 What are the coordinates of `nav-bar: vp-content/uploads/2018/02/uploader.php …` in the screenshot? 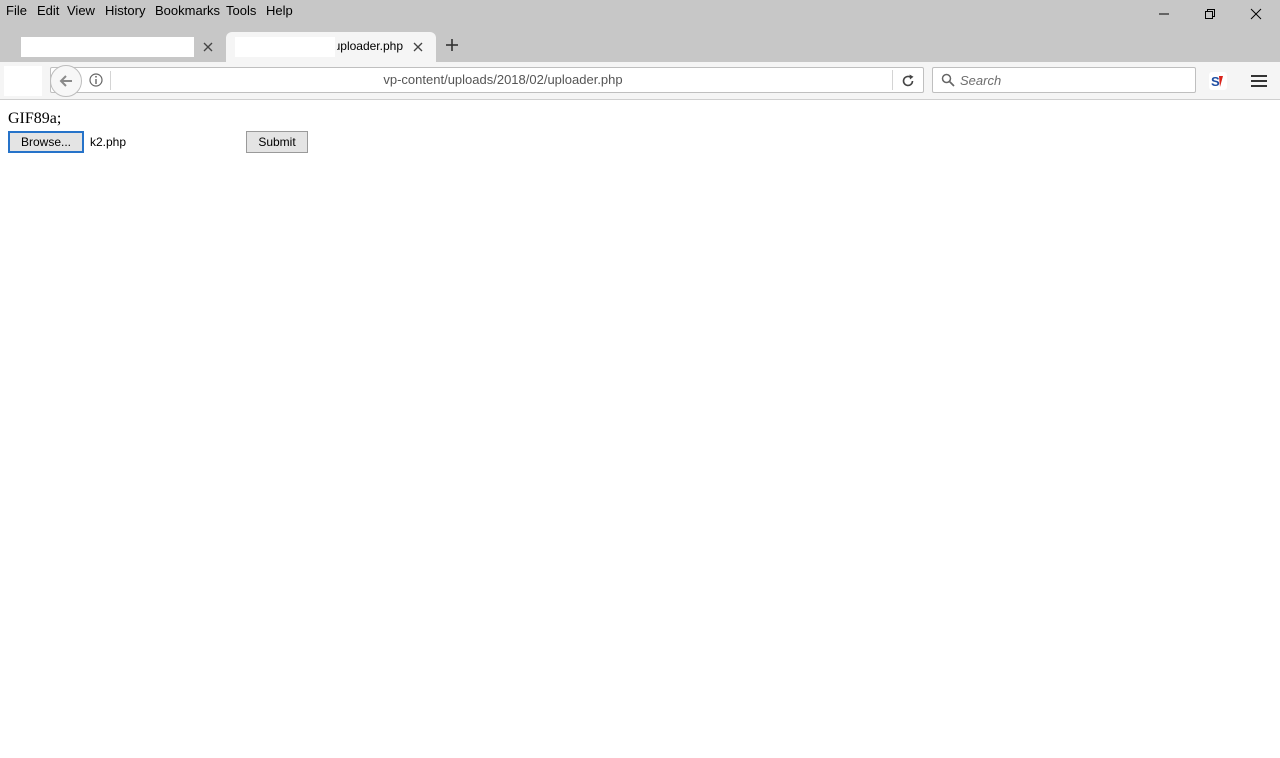 It's located at (640, 81).